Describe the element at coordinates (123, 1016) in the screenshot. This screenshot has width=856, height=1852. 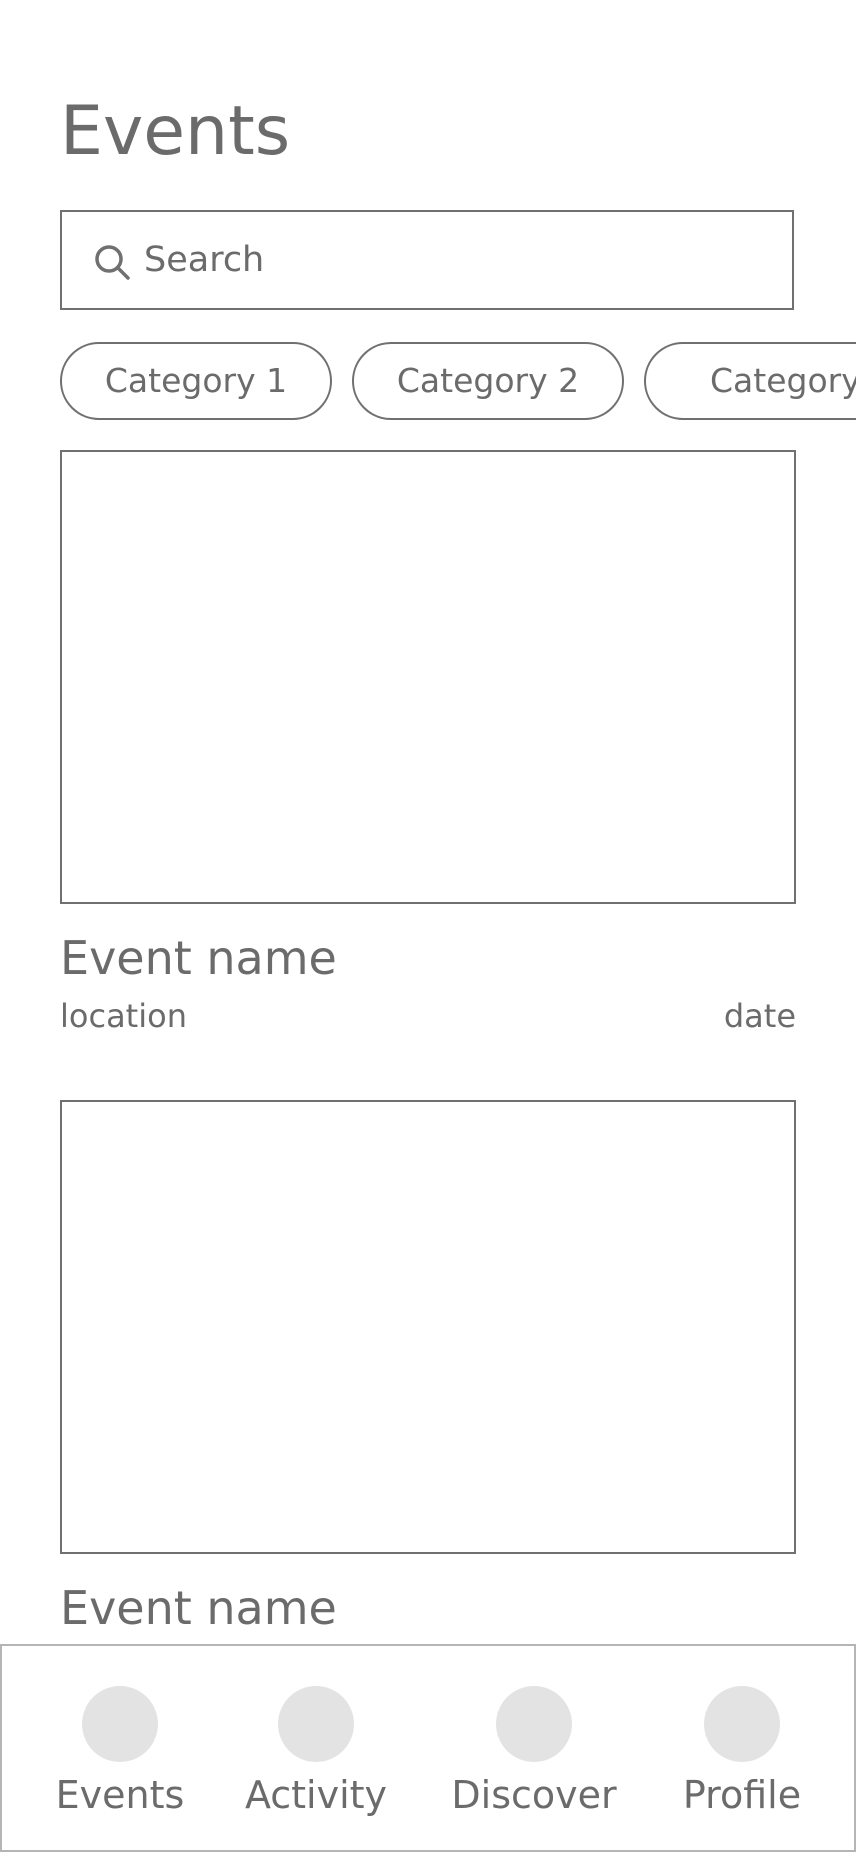
I see `event-location: location` at that location.